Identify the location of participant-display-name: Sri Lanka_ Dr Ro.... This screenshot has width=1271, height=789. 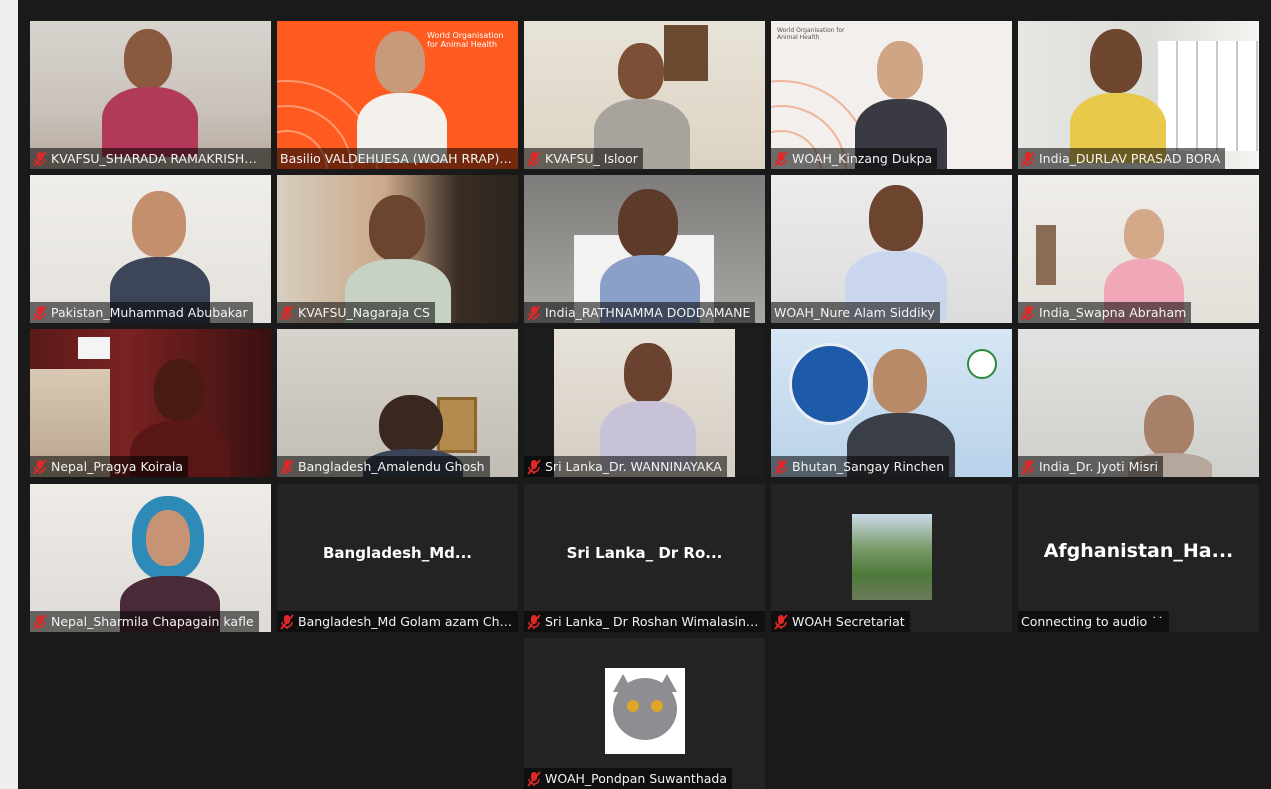
(644, 553).